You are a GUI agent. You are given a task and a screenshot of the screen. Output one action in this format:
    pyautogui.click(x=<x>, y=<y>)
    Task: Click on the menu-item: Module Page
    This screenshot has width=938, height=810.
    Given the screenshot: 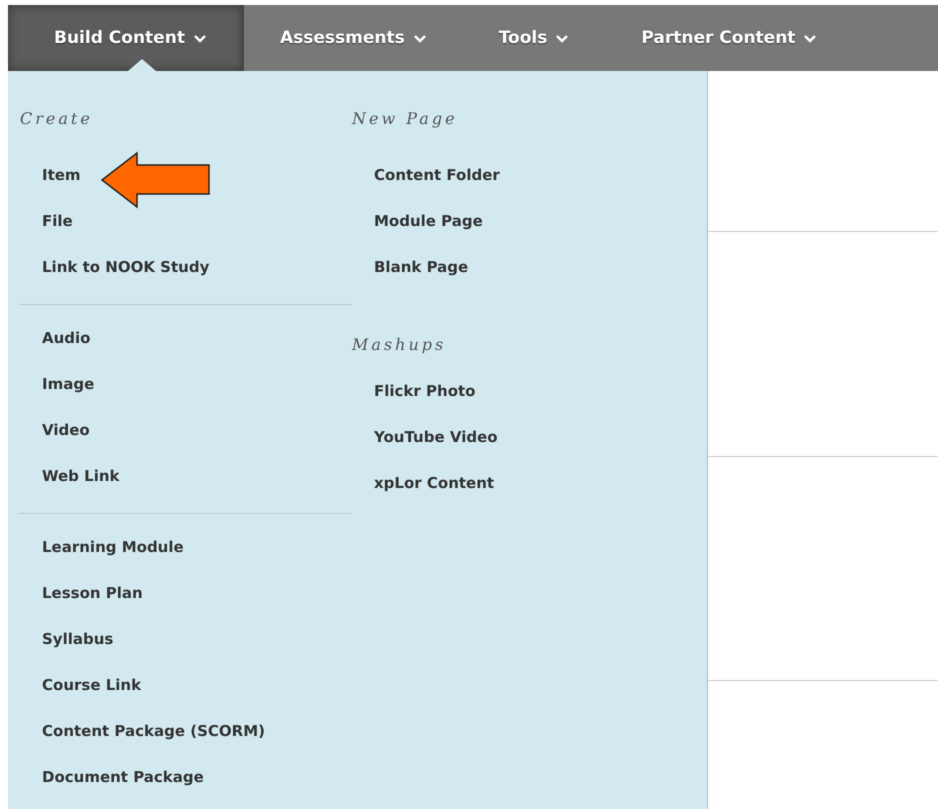 What is the action you would take?
    pyautogui.click(x=428, y=213)
    